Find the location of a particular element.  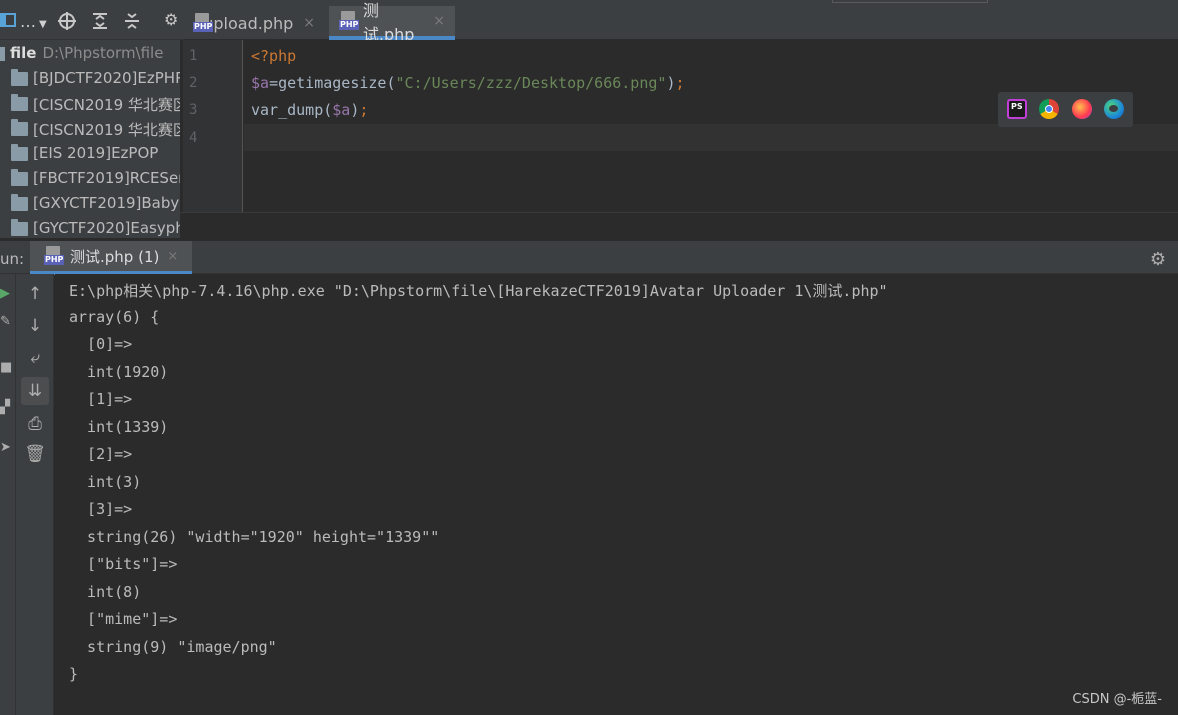

line-number: 4 is located at coordinates (193, 138).